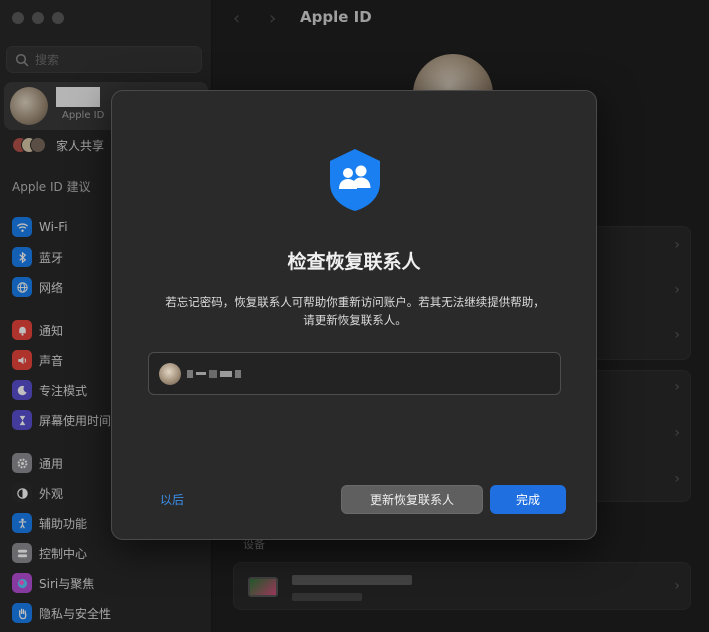  Describe the element at coordinates (214, 373) in the screenshot. I see `contact-name-redacted` at that location.